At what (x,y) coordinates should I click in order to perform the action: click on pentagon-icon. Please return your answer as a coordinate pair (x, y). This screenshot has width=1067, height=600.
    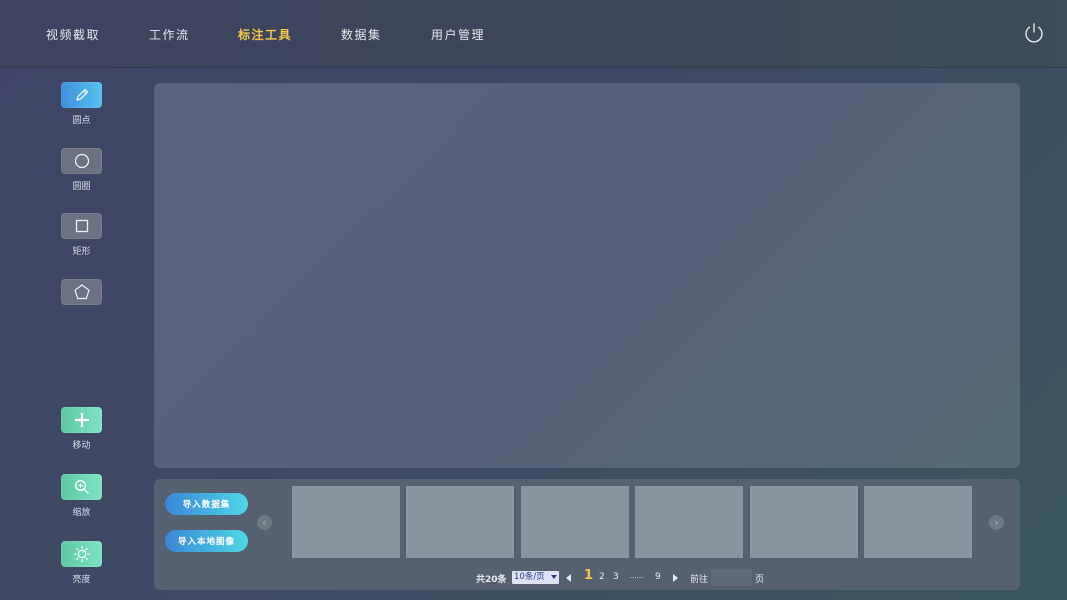
    Looking at the image, I should click on (81, 292).